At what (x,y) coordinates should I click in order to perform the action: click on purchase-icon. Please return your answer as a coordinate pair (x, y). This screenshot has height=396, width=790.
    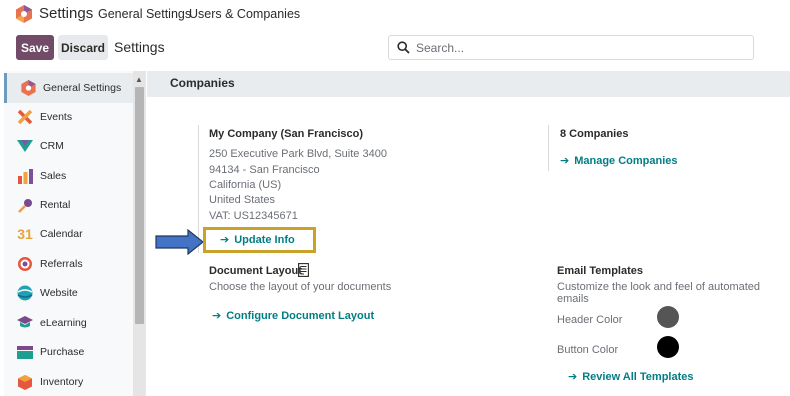
    Looking at the image, I should click on (25, 352).